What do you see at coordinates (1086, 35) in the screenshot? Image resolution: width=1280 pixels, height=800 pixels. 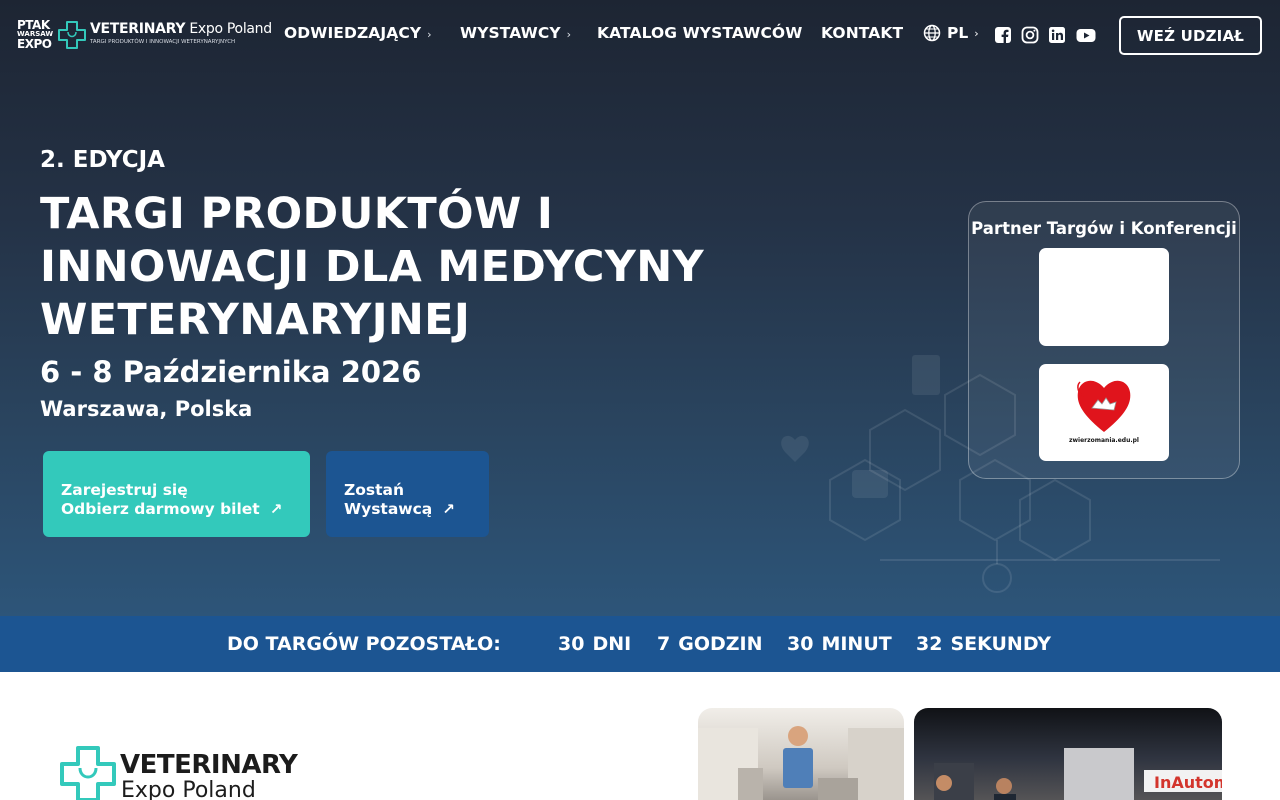 I see `youtube-icon` at bounding box center [1086, 35].